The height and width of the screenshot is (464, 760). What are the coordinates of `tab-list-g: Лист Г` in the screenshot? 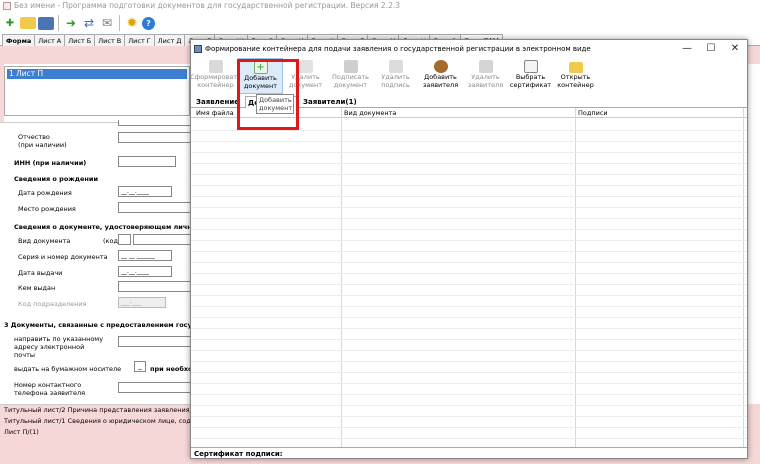 It's located at (139, 40).